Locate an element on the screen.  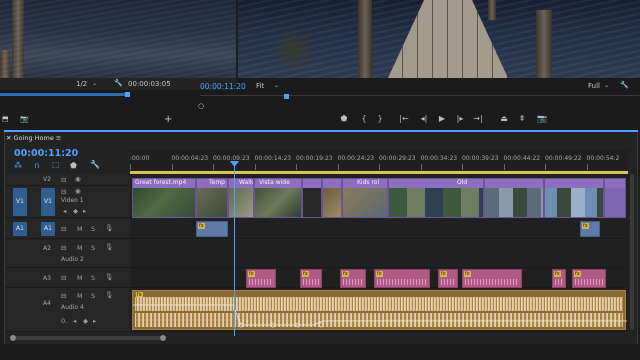
timeline-timecode: 00:00:11:20 is located at coordinates (46, 153).